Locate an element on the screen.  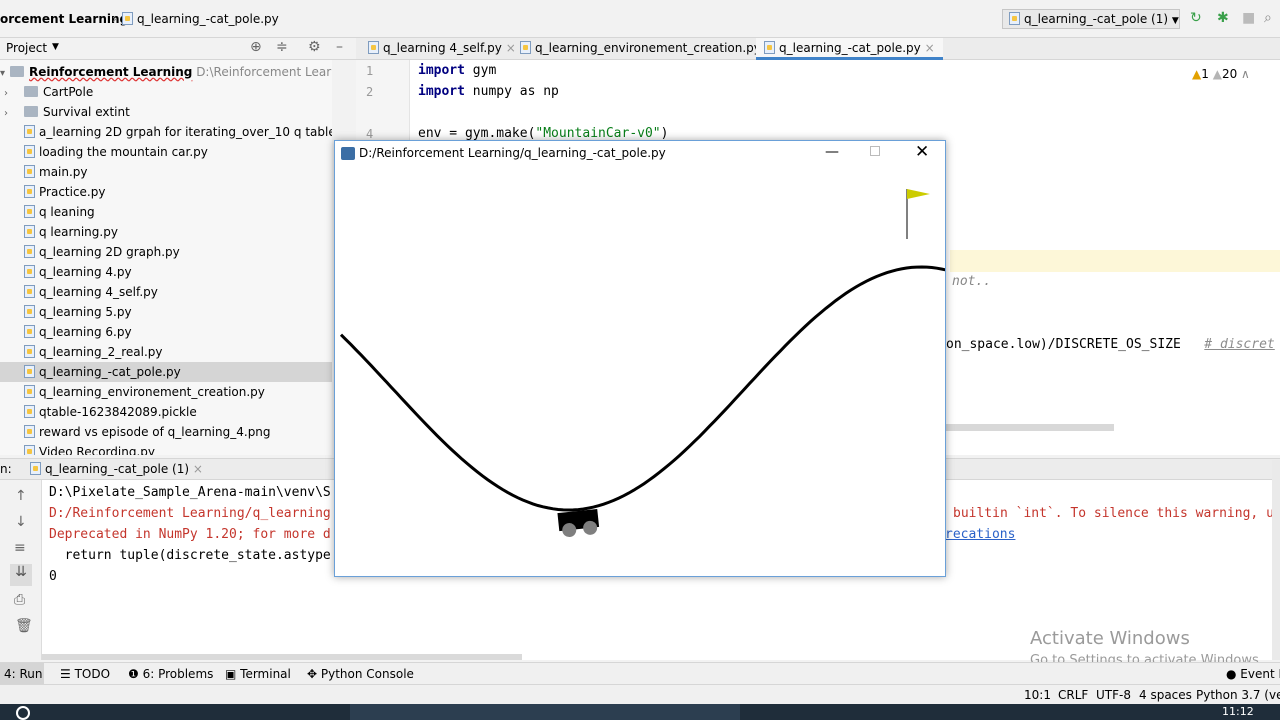
gear-icon: ⚙ is located at coordinates (314, 47).